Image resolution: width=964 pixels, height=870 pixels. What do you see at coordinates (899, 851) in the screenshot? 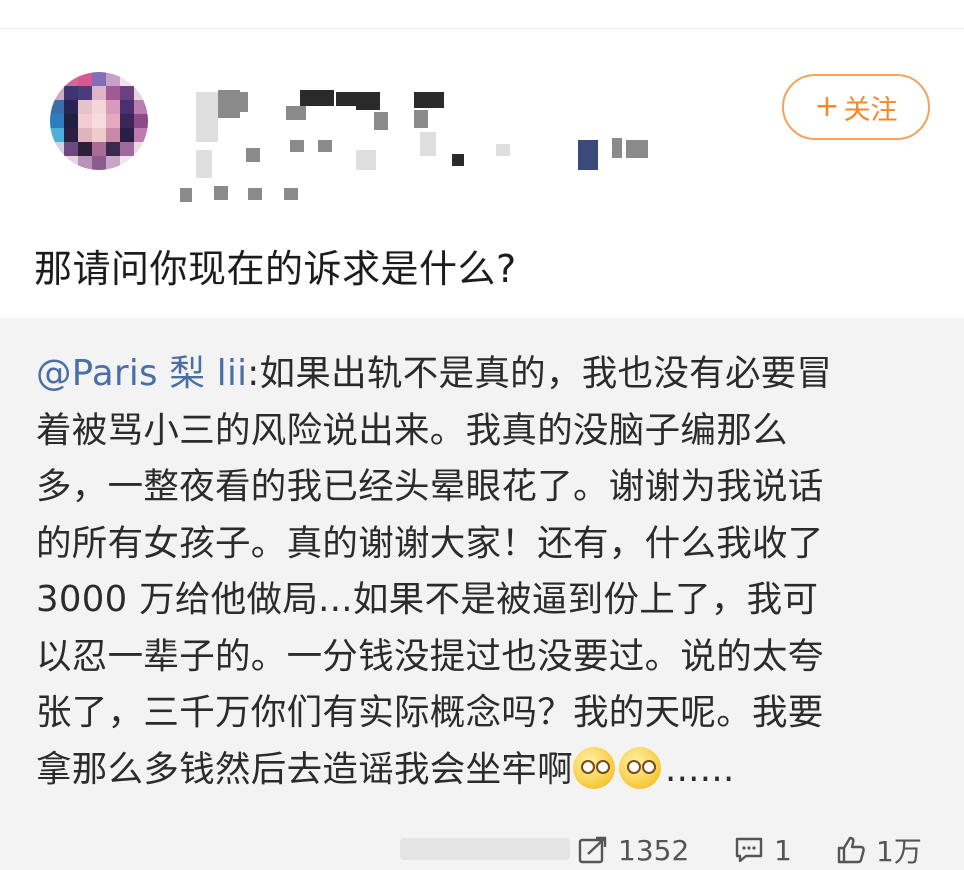
I see `like-count: 1万` at bounding box center [899, 851].